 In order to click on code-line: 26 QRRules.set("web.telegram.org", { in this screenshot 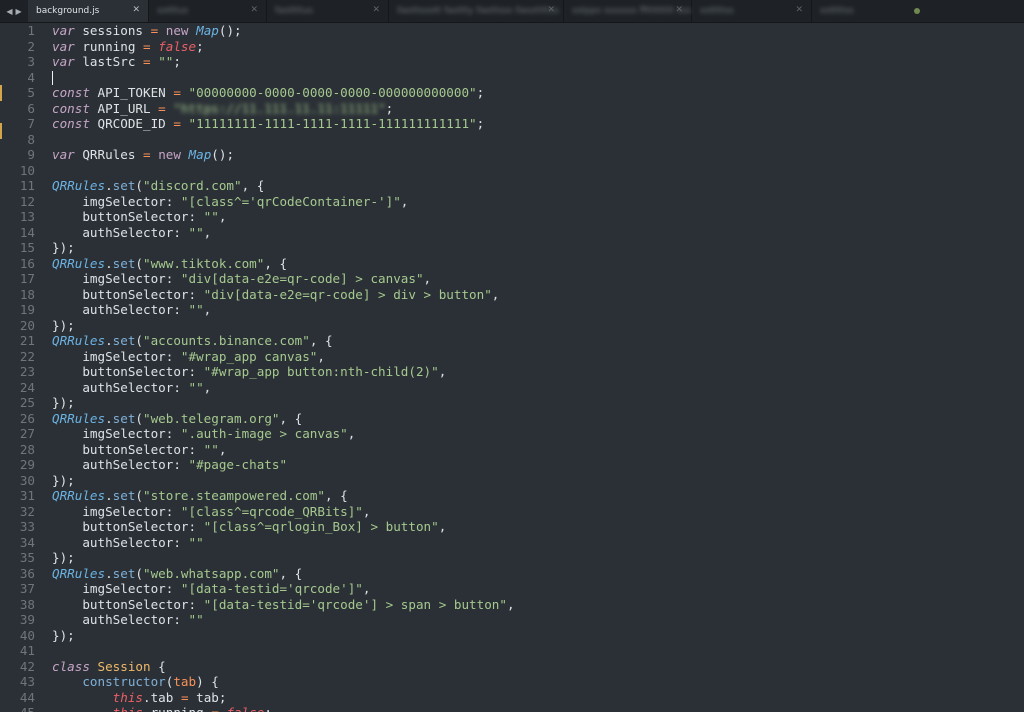, I will do `click(512, 419)`.